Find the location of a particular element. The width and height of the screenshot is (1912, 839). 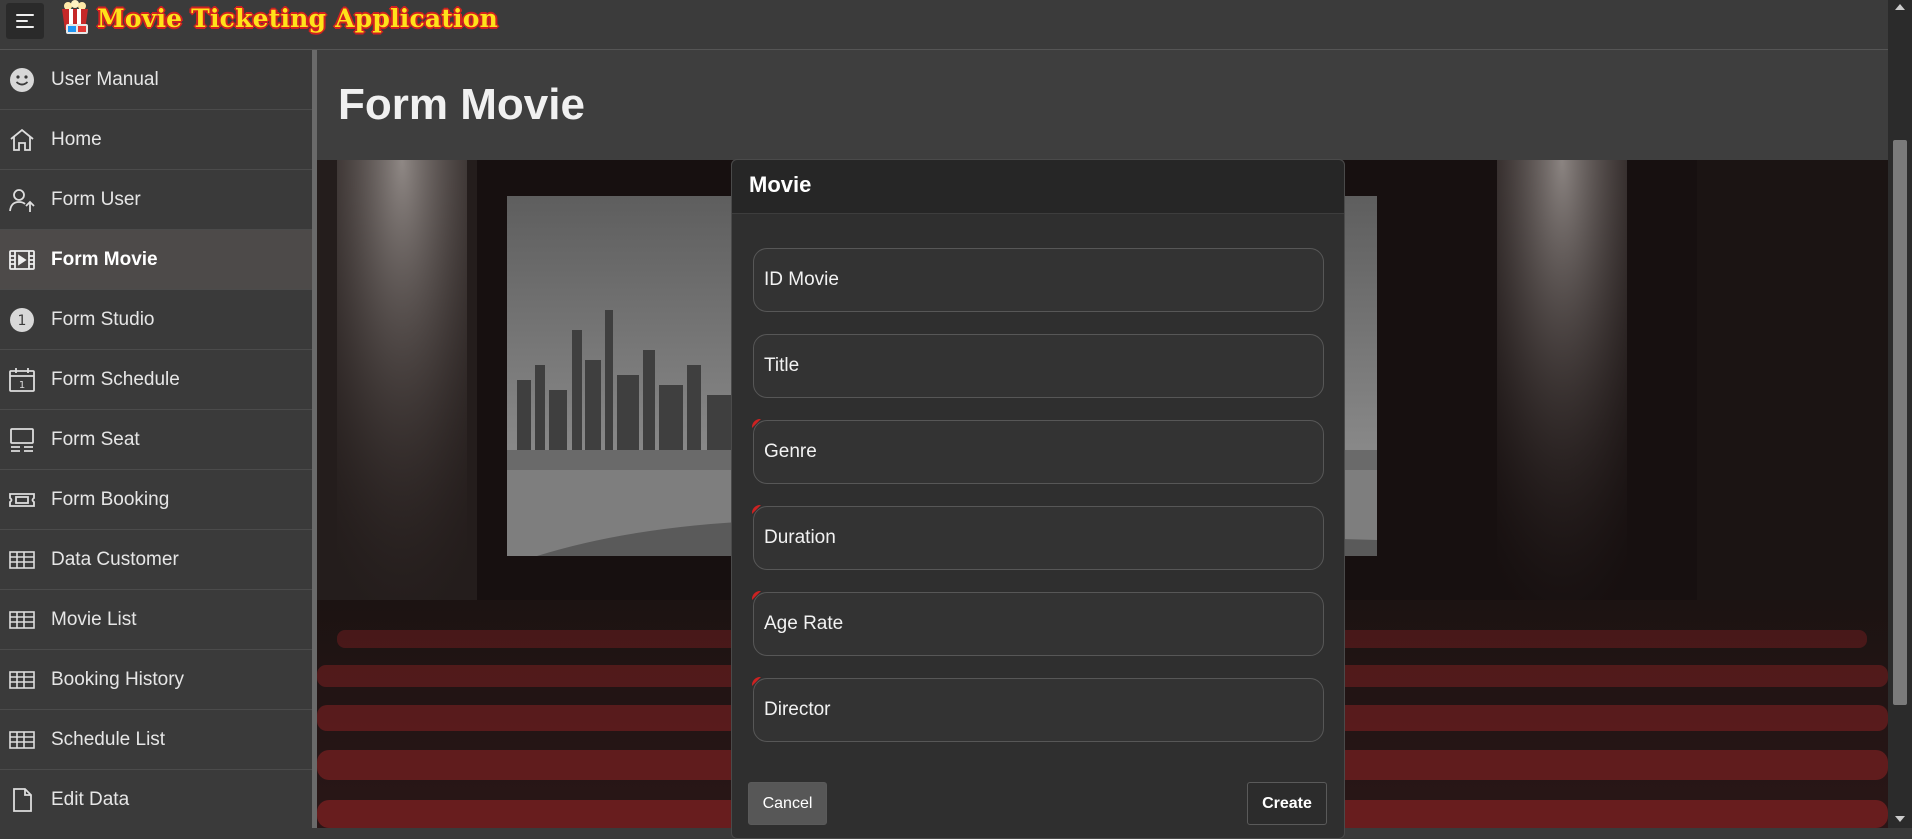

scroll-up-arrow-icon is located at coordinates (1900, 7).